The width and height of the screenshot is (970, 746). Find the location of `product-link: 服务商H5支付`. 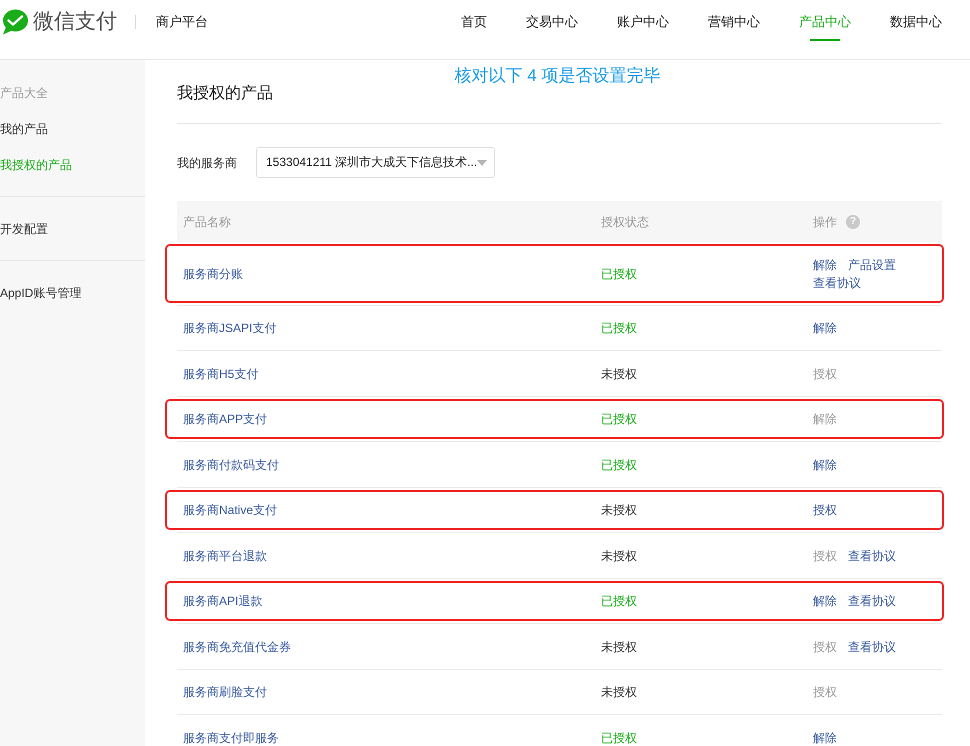

product-link: 服务商H5支付 is located at coordinates (220, 373).